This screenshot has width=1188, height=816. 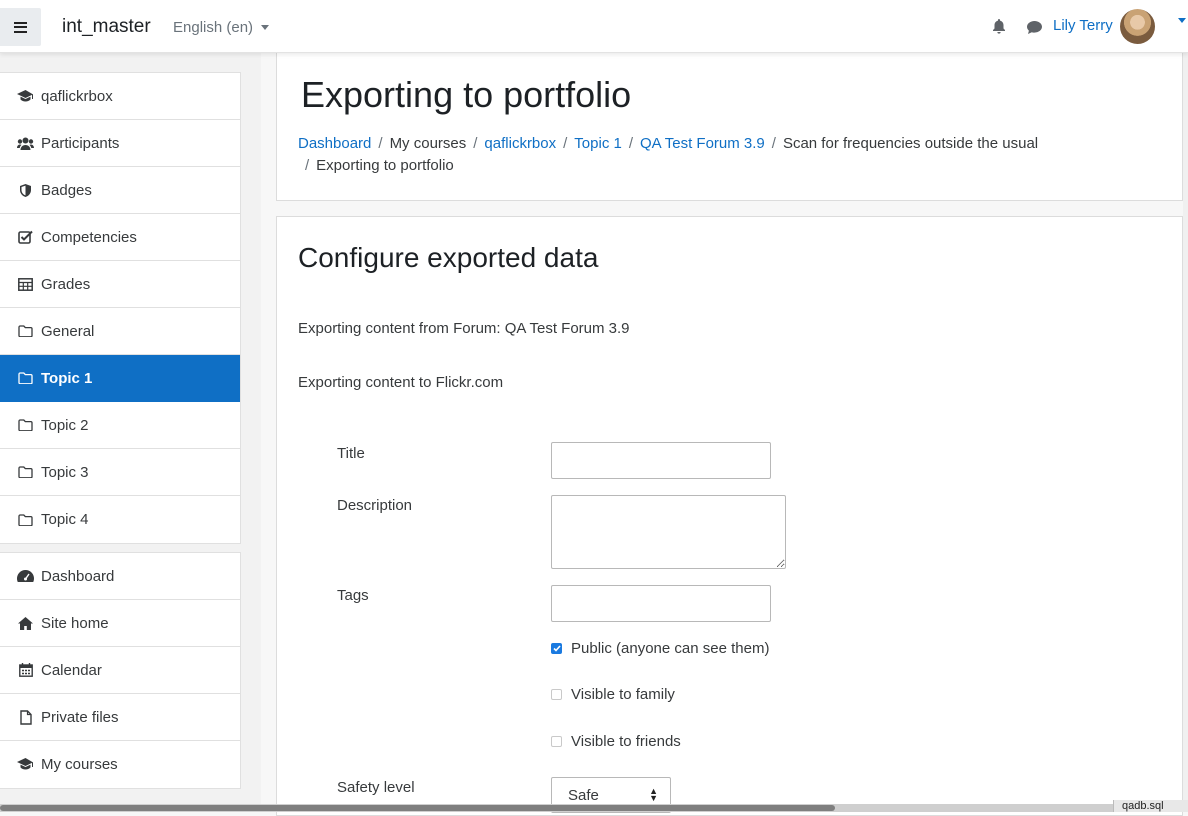 I want to click on sidebar-item-label: Calendar, so click(x=71, y=670).